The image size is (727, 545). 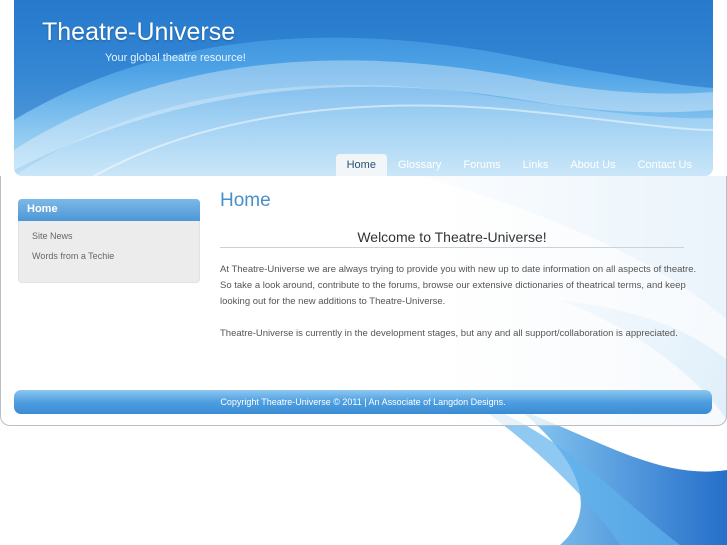 What do you see at coordinates (245, 200) in the screenshot?
I see `page-title: Home` at bounding box center [245, 200].